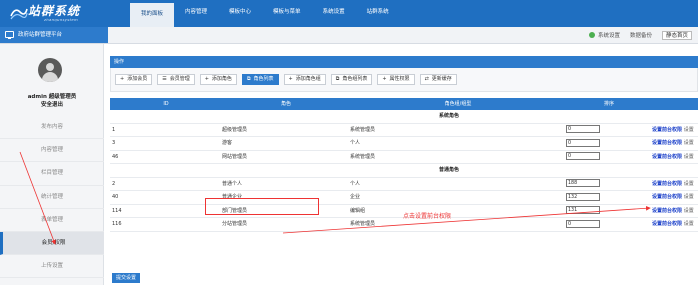 Image resolution: width=698 pixels, height=285 pixels. Describe the element at coordinates (52, 128) in the screenshot. I see `sidebar-item: 发布内容` at that location.